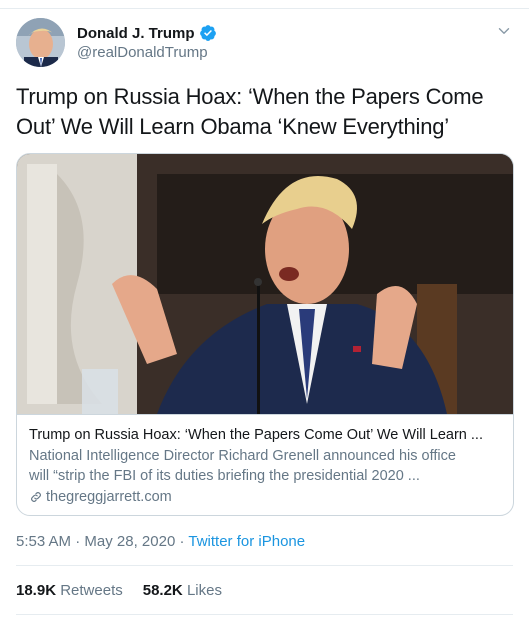  I want to click on handle: @realDonaldTrump, so click(147, 52).